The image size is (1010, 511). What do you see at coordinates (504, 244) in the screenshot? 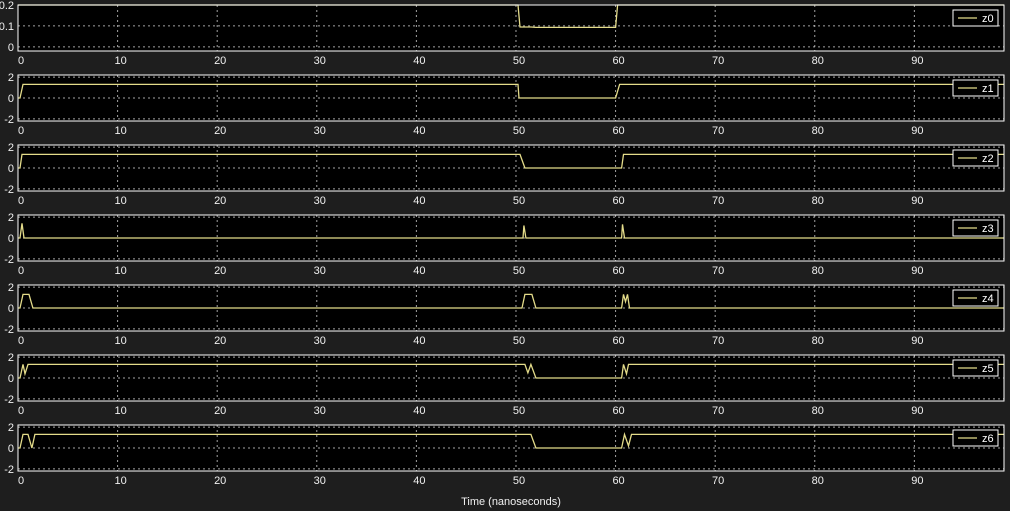
I see `scope-panel-3: 20-20 10 20 30 40 50 60 70 80 90z3` at bounding box center [504, 244].